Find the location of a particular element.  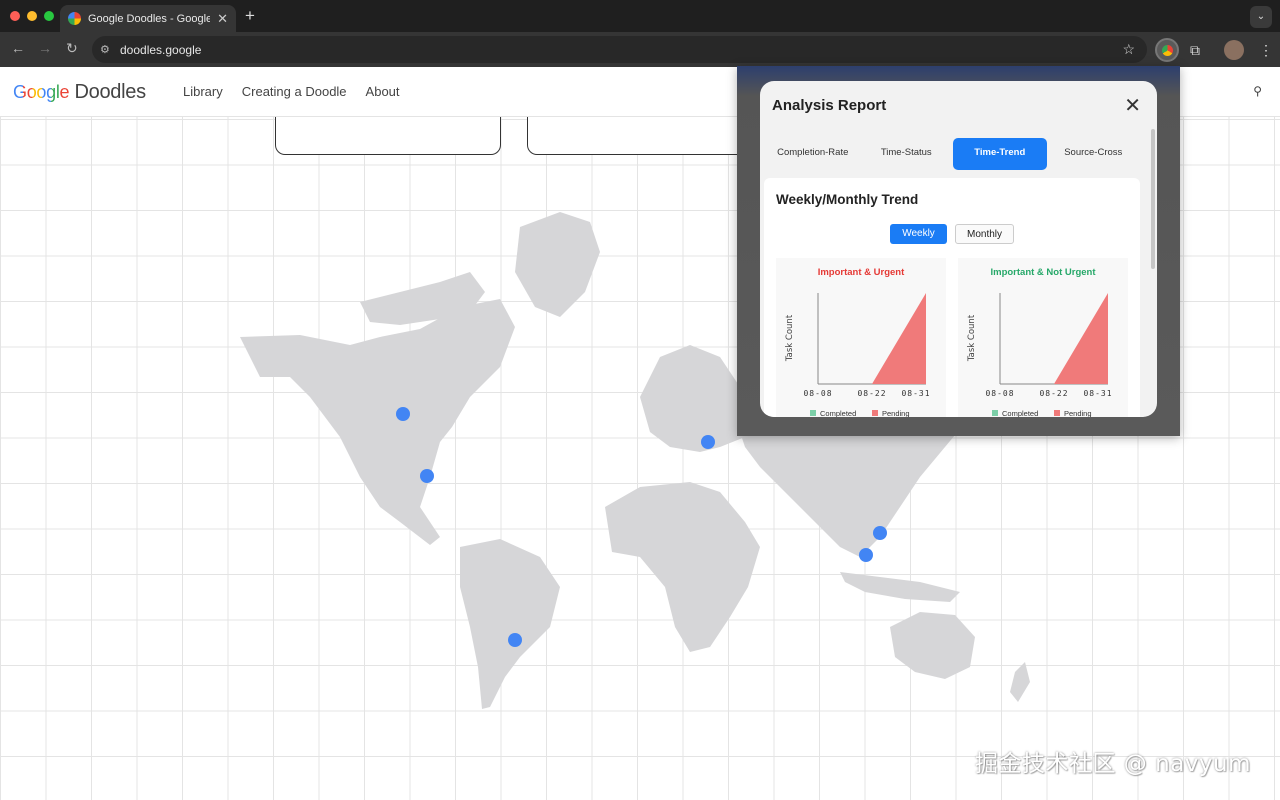

weekly-toggle-button: Weekly is located at coordinates (918, 234).